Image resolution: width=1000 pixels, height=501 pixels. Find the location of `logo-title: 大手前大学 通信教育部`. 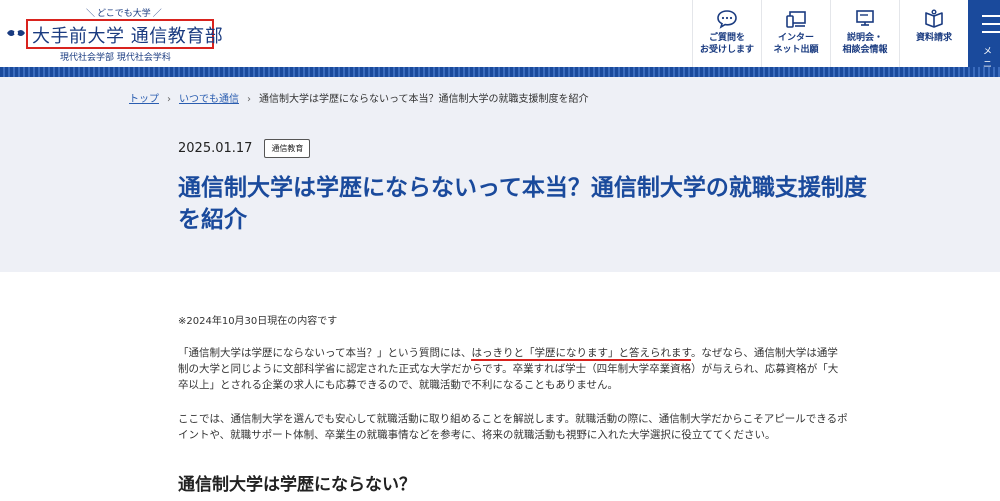

logo-title: 大手前大学 通信教育部 is located at coordinates (128, 36).